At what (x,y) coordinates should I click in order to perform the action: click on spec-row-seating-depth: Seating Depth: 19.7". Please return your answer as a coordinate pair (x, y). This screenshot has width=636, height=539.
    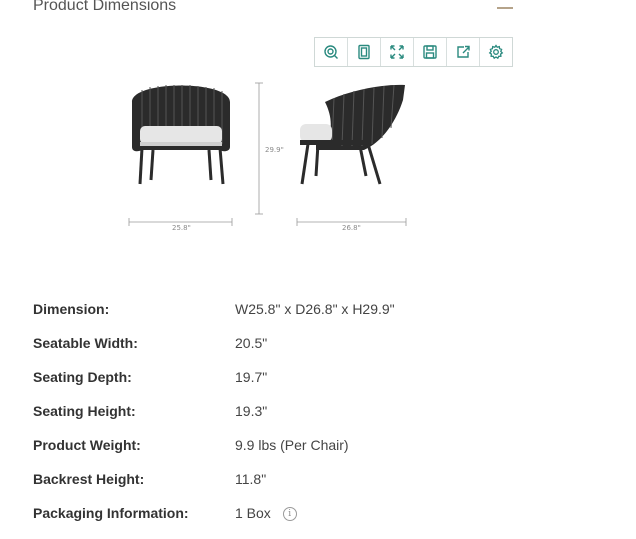
    Looking at the image, I should click on (313, 377).